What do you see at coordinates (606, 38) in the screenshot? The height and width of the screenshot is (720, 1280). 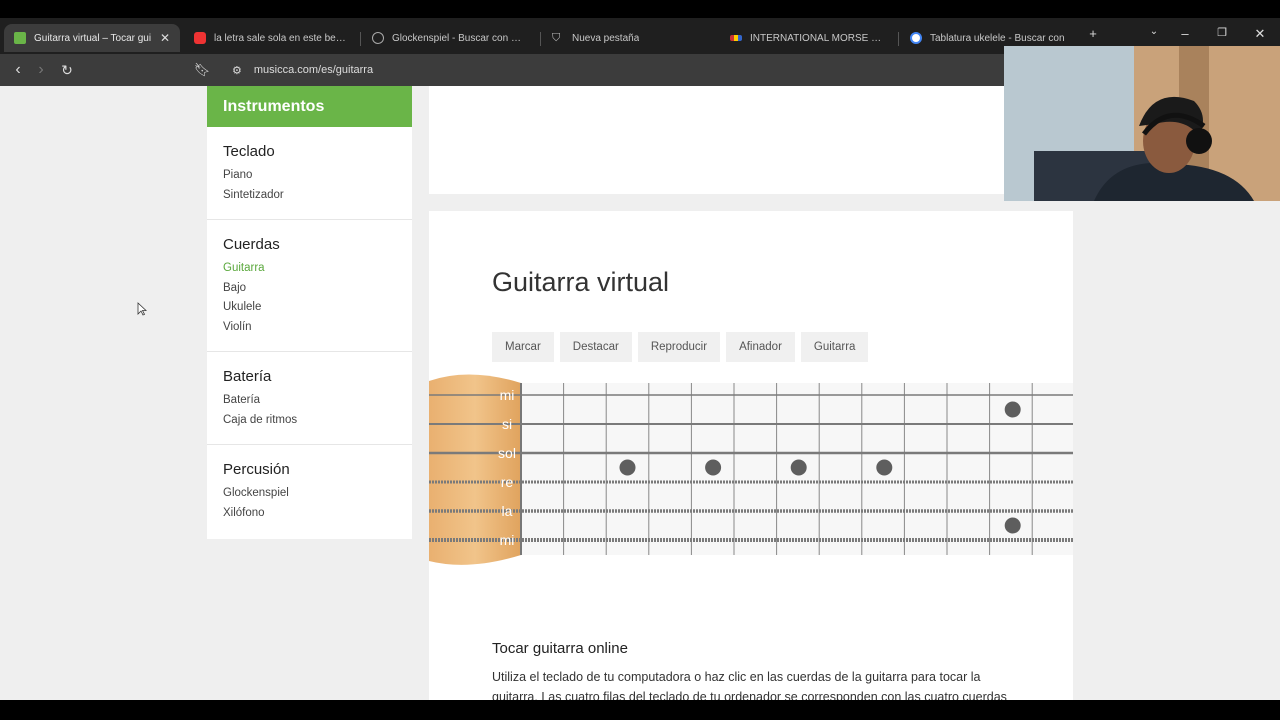 I see `tab-title: Nueva pestaña` at bounding box center [606, 38].